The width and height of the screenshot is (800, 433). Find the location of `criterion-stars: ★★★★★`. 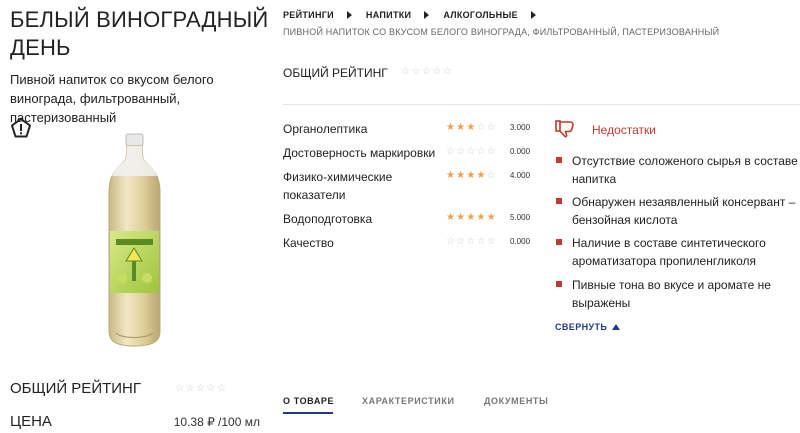

criterion-stars: ★★★★★ is located at coordinates (471, 217).